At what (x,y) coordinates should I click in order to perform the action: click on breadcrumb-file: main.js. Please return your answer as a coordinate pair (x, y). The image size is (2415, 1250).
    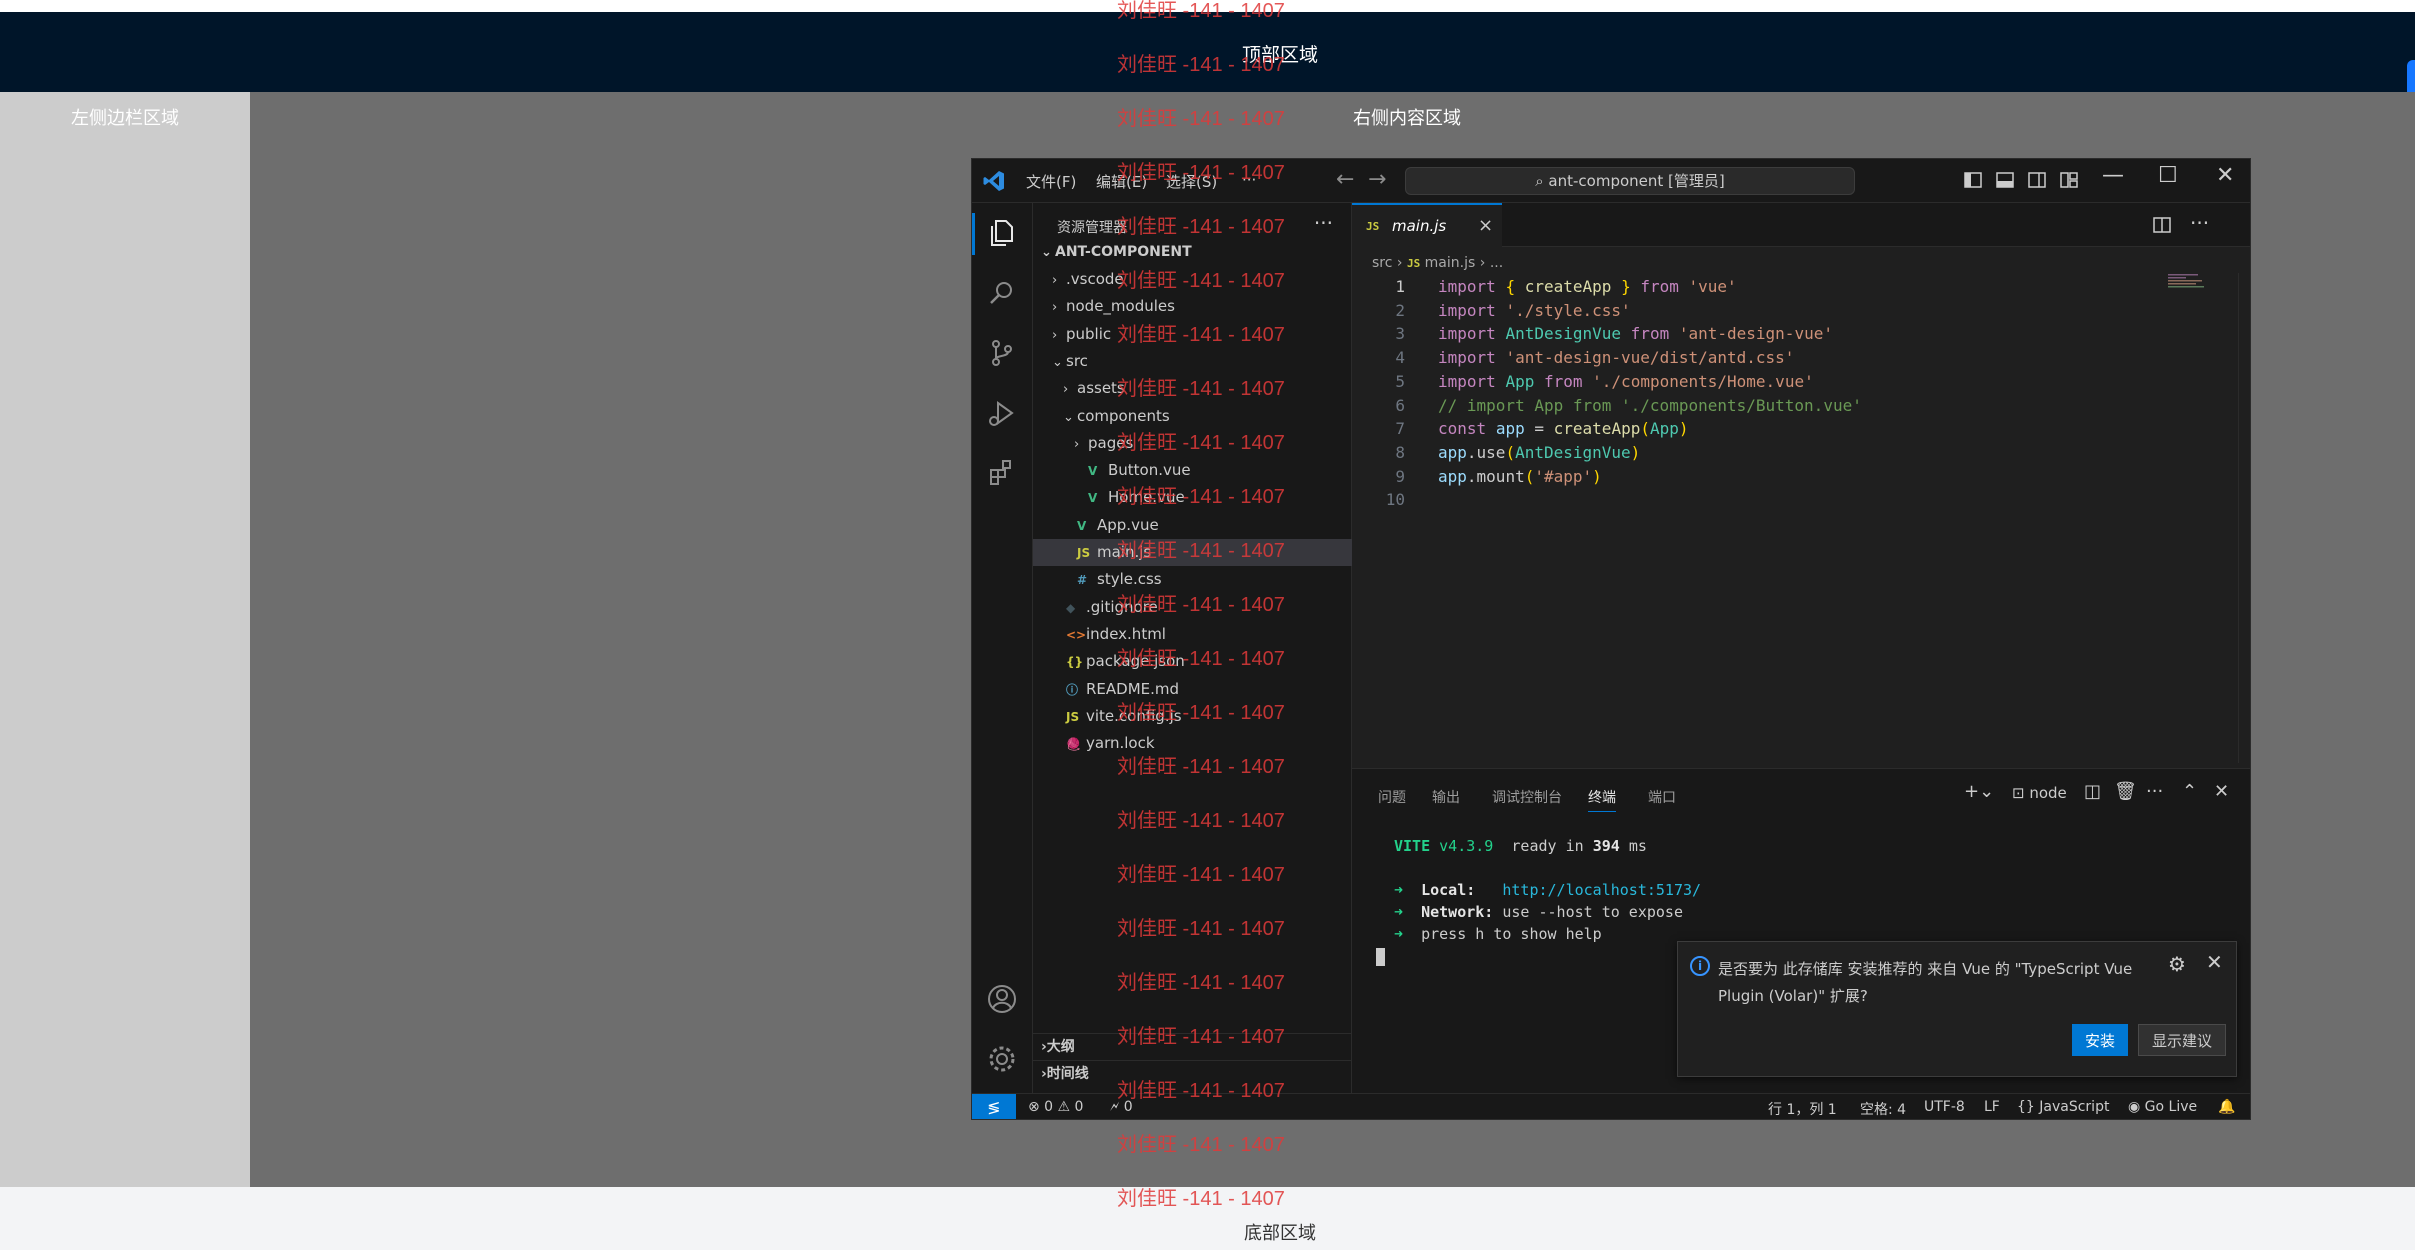
    Looking at the image, I should click on (1450, 263).